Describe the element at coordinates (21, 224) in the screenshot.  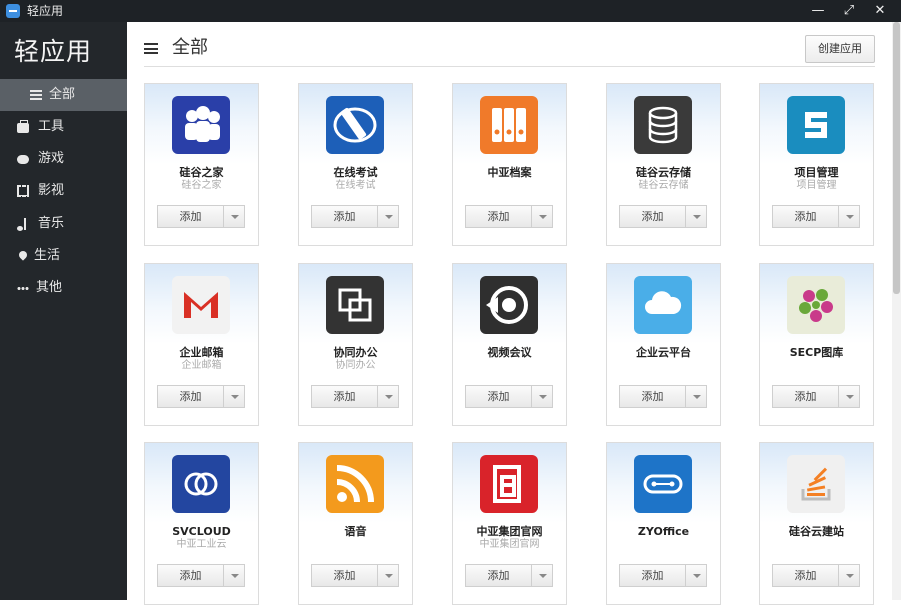
I see `music-icon` at that location.